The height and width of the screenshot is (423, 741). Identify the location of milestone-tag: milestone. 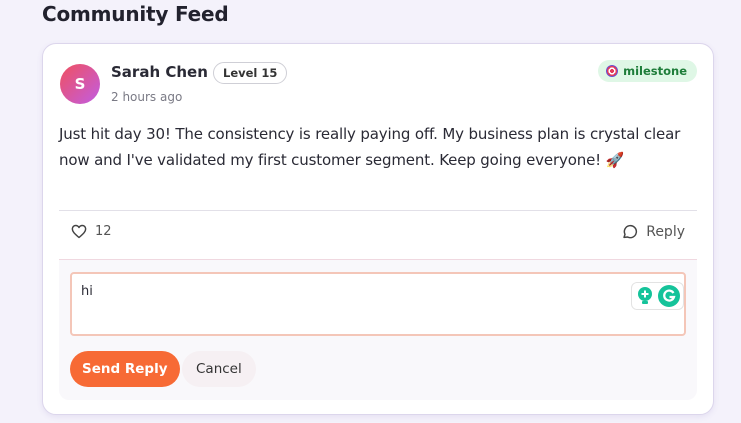
(647, 71).